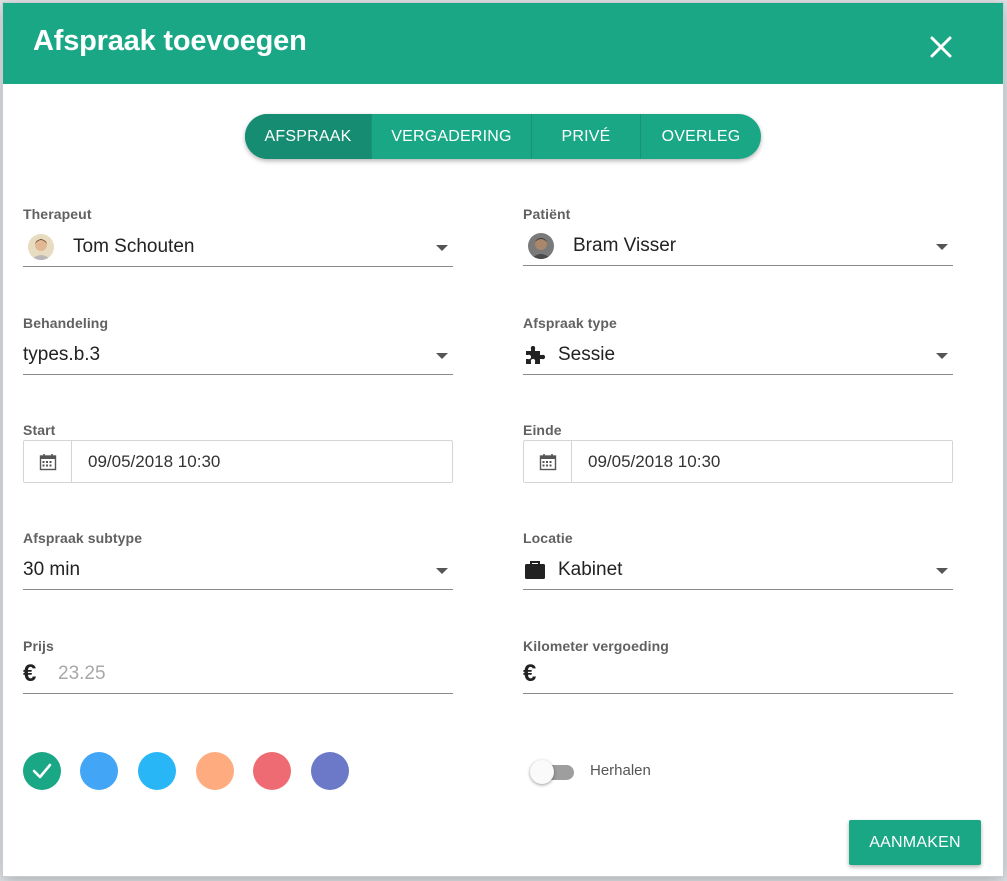 Image resolution: width=1007 pixels, height=881 pixels. What do you see at coordinates (39, 430) in the screenshot?
I see `start-label: Start` at bounding box center [39, 430].